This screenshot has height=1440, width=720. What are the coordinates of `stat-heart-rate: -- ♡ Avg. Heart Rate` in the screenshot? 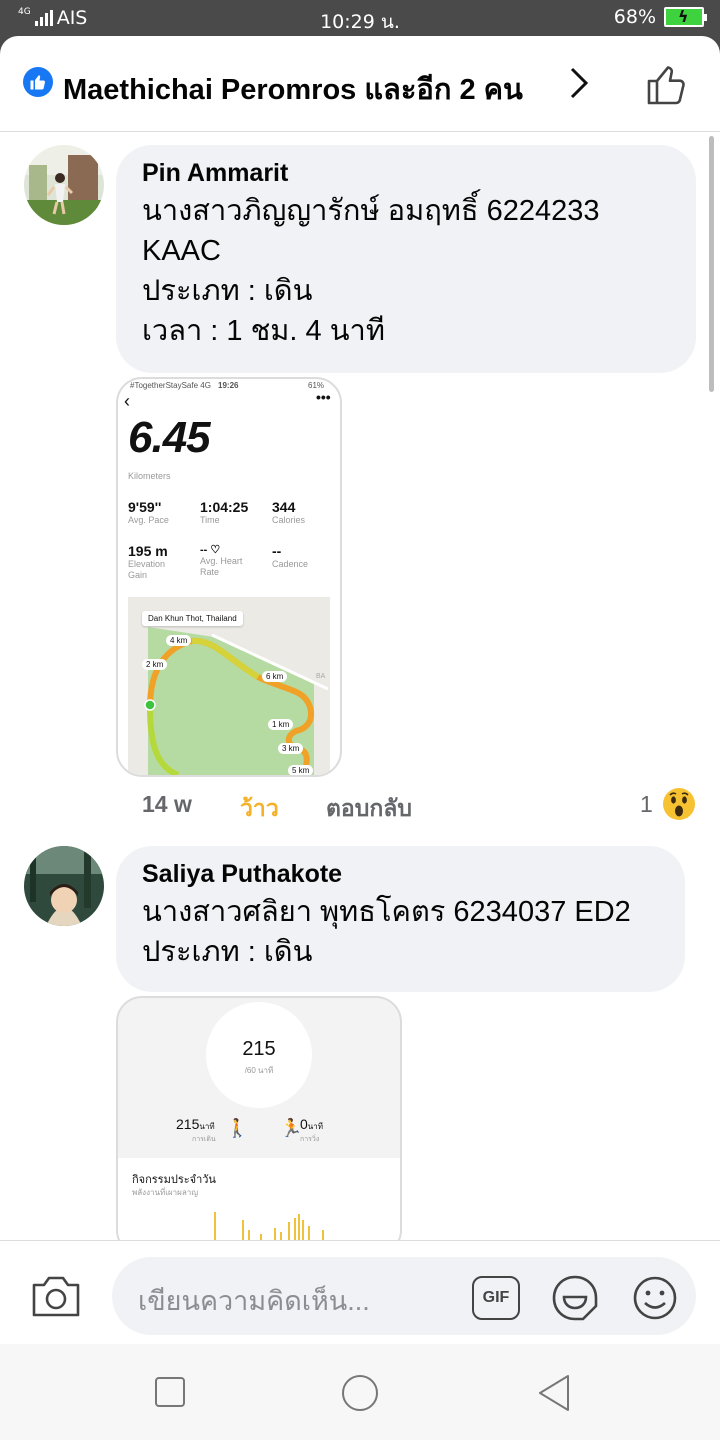 It's located at (221, 560).